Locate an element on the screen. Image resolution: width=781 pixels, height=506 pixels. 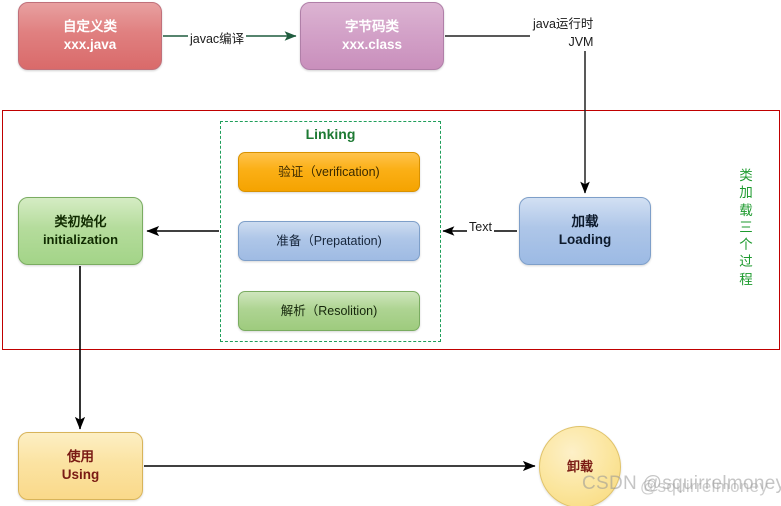
node-preparation: 准备（Prepatation) is located at coordinates (329, 241).